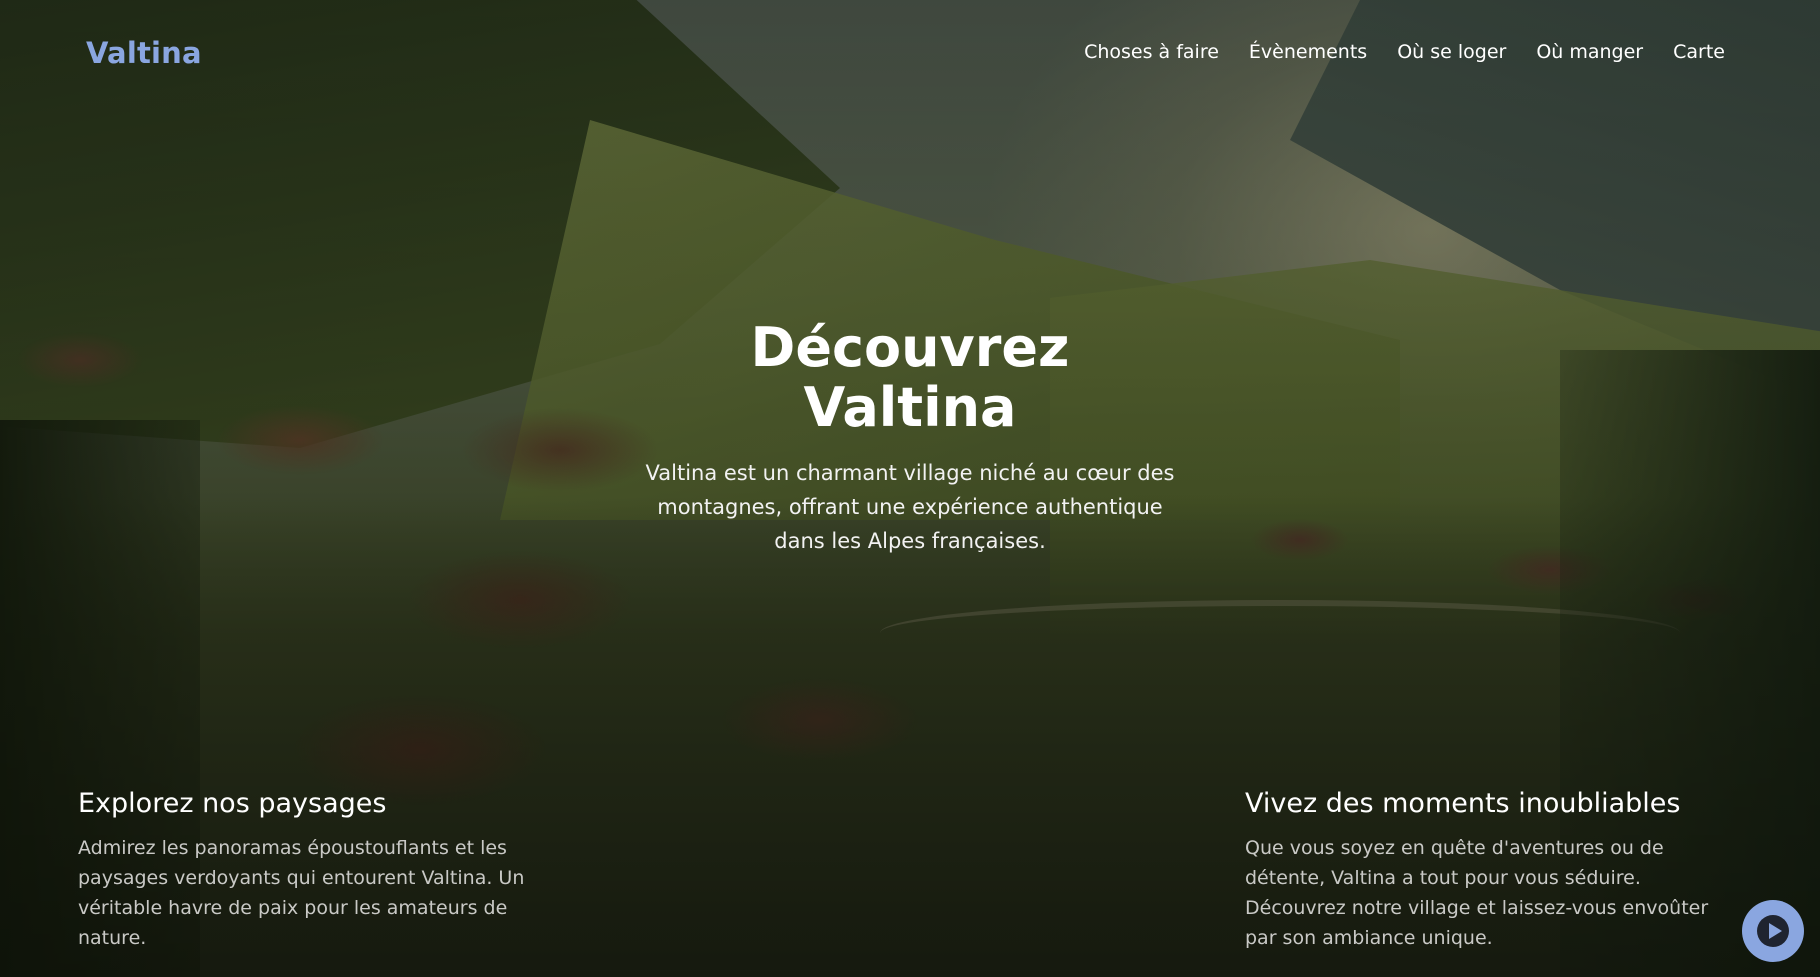 Image resolution: width=1820 pixels, height=977 pixels. What do you see at coordinates (1151, 52) in the screenshot?
I see `nav-link-things-to-do: Choses à faire` at bounding box center [1151, 52].